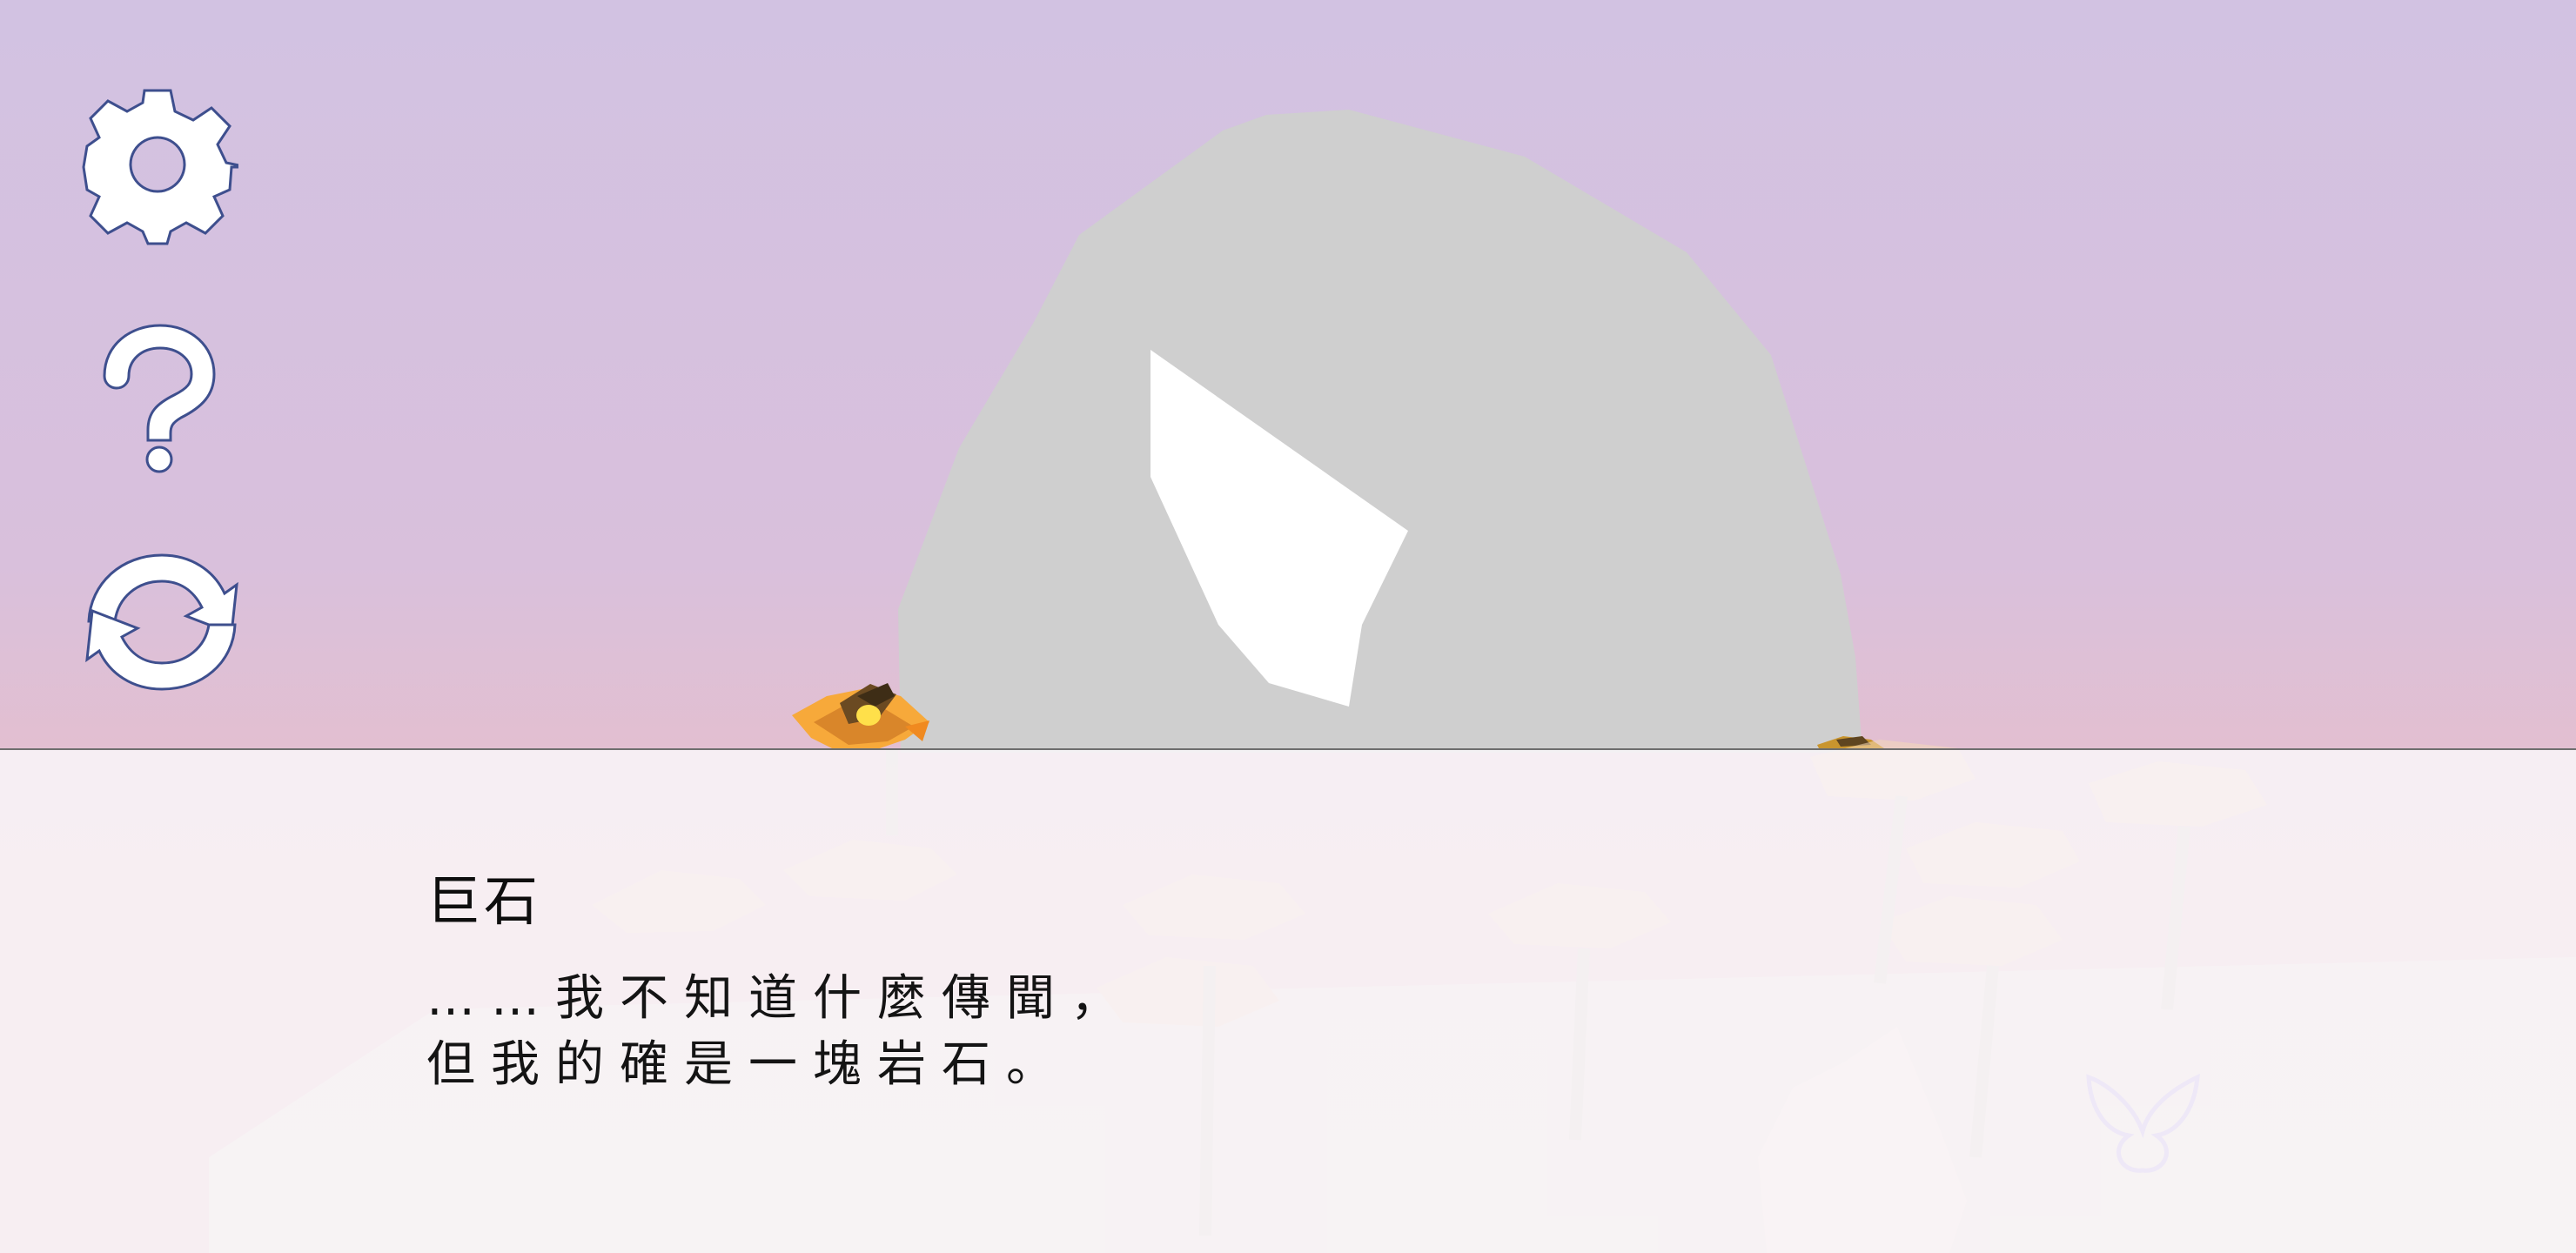 The height and width of the screenshot is (1253, 2576). I want to click on speaker-name: 巨石, so click(484, 901).